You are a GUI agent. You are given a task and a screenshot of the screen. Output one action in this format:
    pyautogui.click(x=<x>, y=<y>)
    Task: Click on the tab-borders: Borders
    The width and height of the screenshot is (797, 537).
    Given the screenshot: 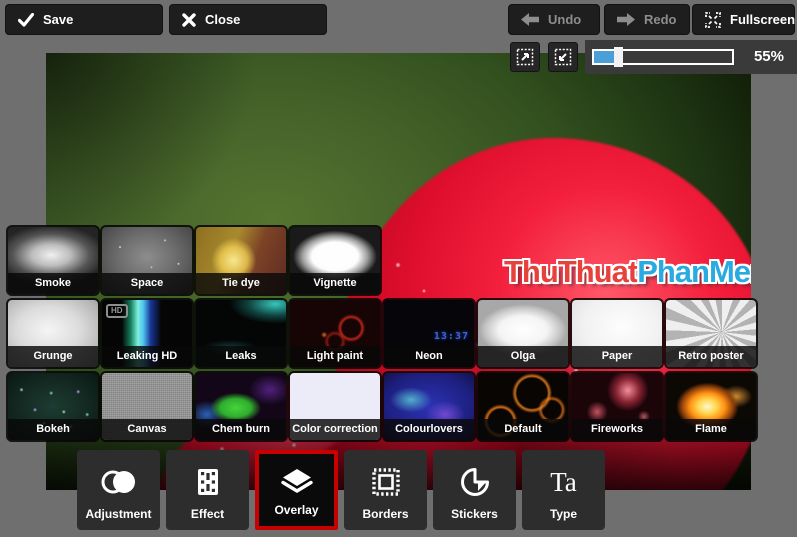 What is the action you would take?
    pyautogui.click(x=385, y=490)
    